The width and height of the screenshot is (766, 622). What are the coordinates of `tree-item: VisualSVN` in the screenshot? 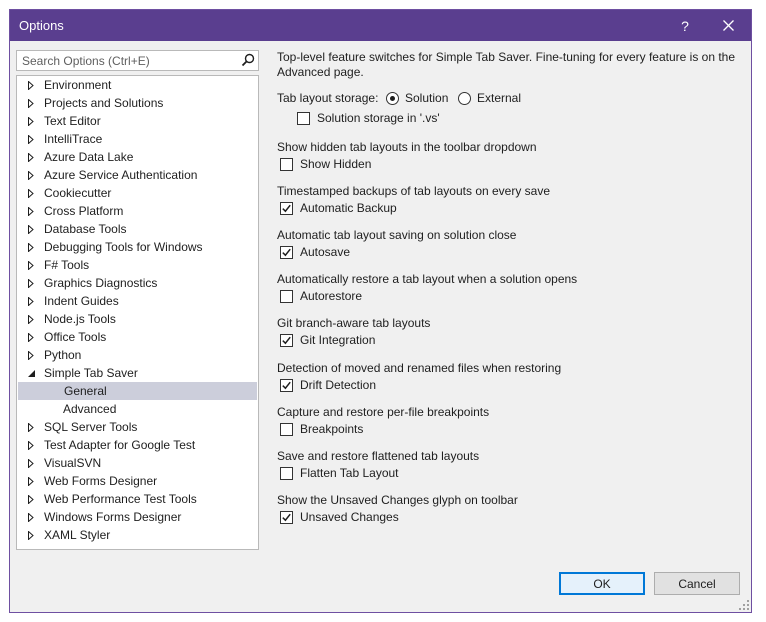 It's located at (137, 463).